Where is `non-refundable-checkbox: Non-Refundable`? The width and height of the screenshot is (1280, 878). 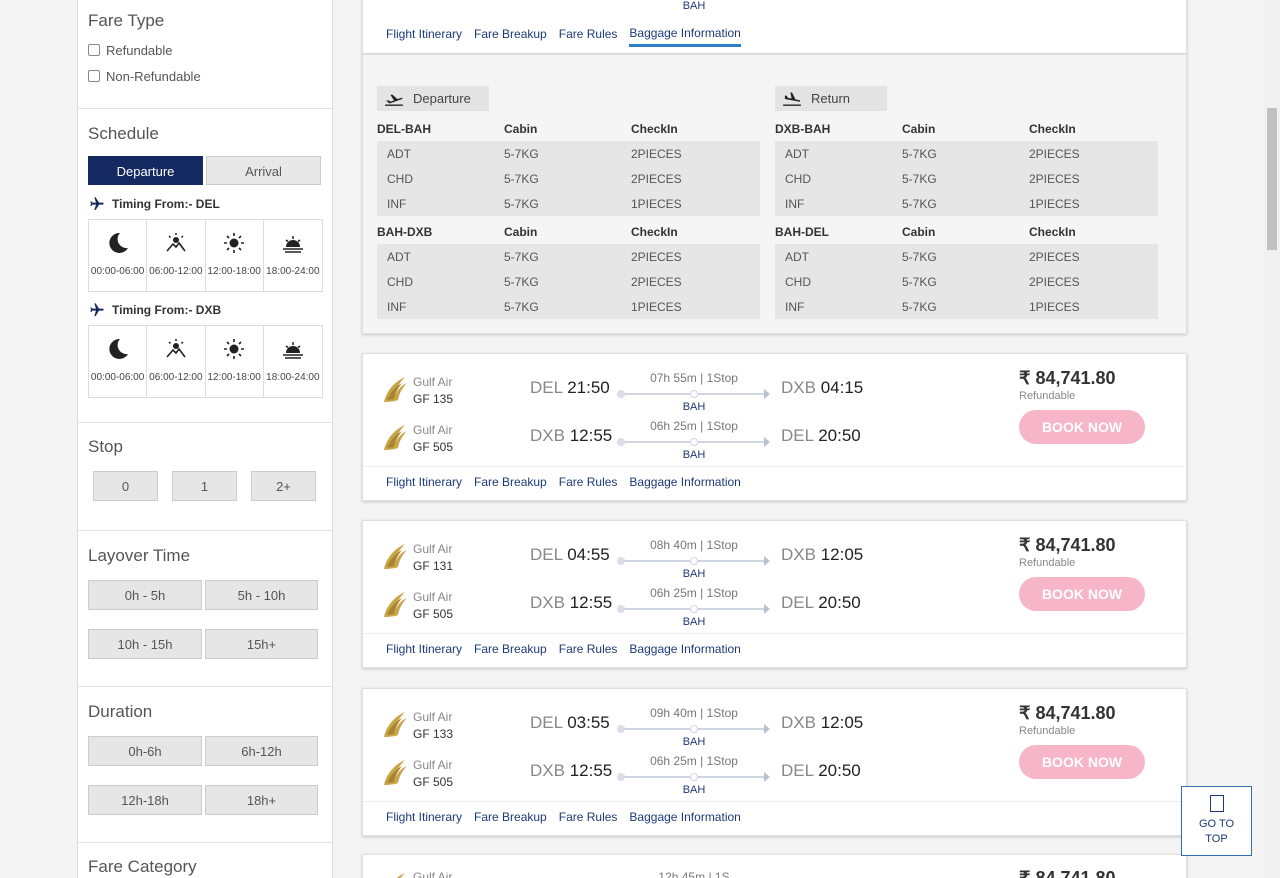
non-refundable-checkbox: Non-Refundable is located at coordinates (205, 76).